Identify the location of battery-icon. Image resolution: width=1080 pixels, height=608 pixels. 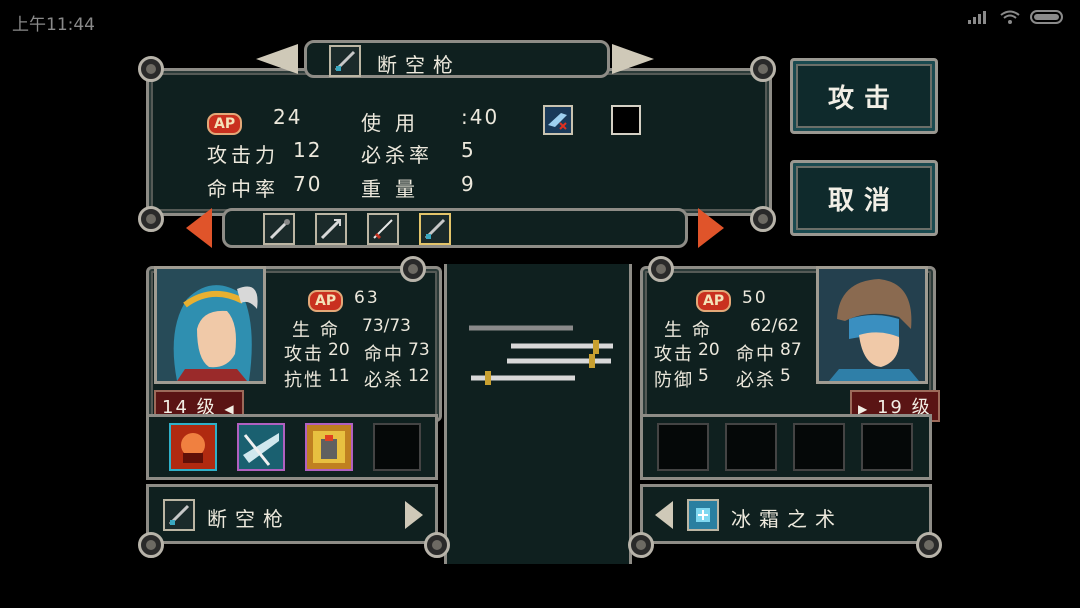
(1048, 19).